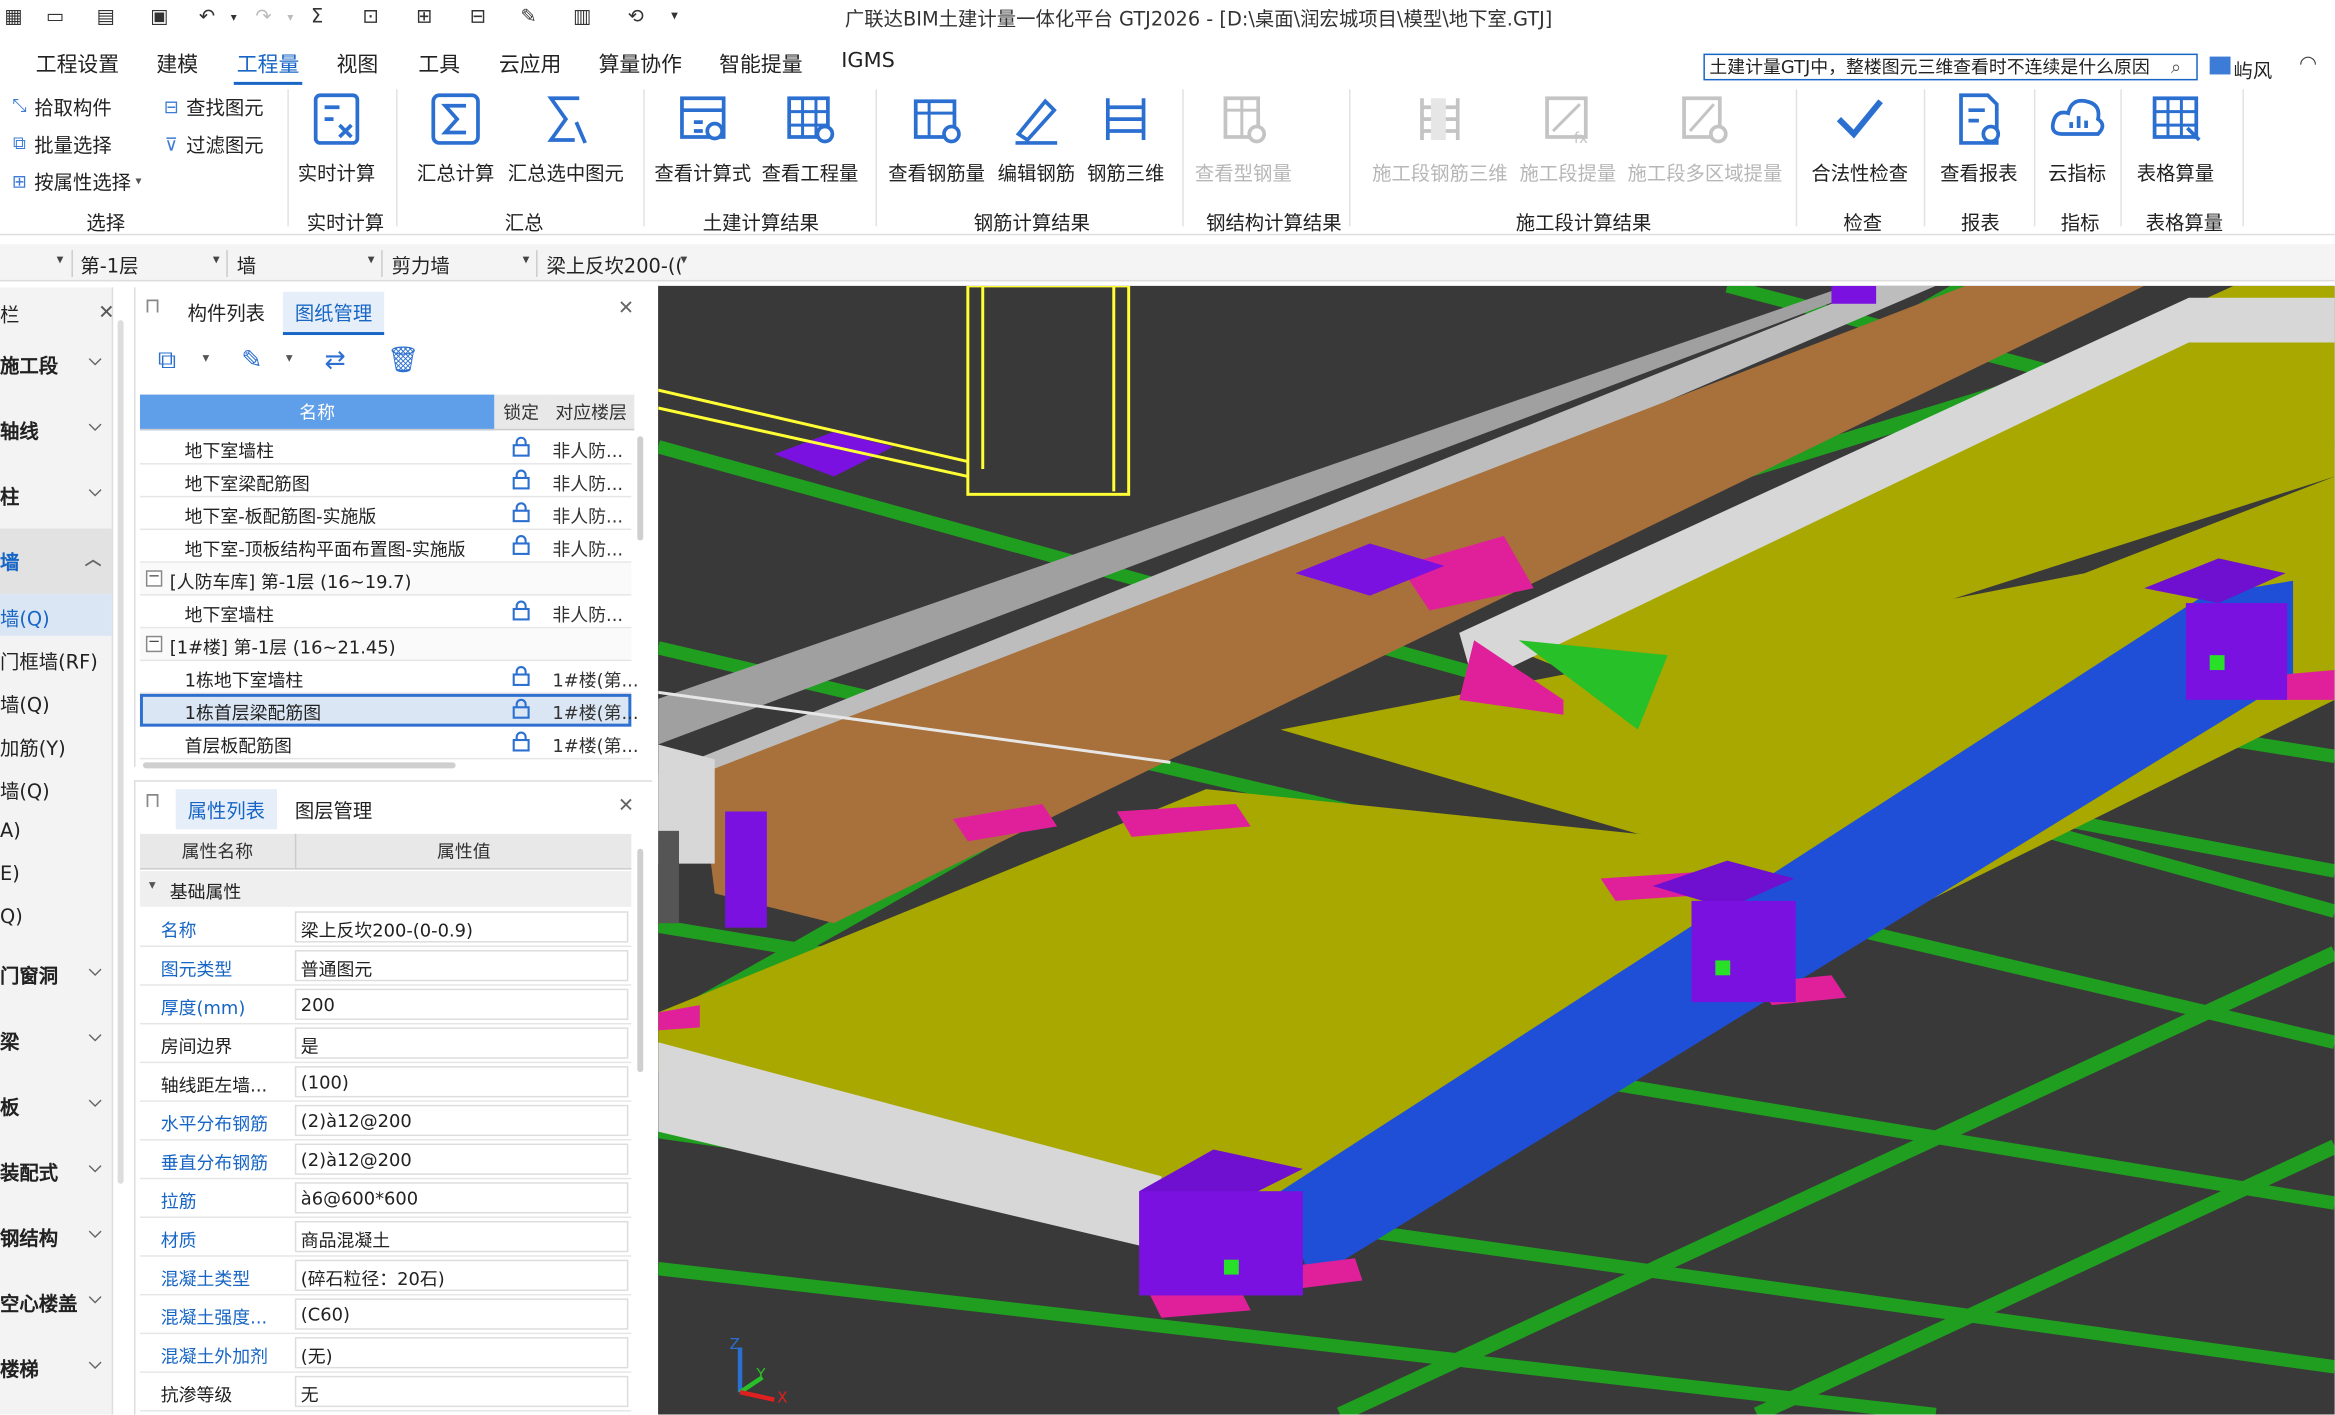 This screenshot has height=1415, width=2335. Describe the element at coordinates (207, 16) in the screenshot. I see `undo-icon: ↶` at that location.